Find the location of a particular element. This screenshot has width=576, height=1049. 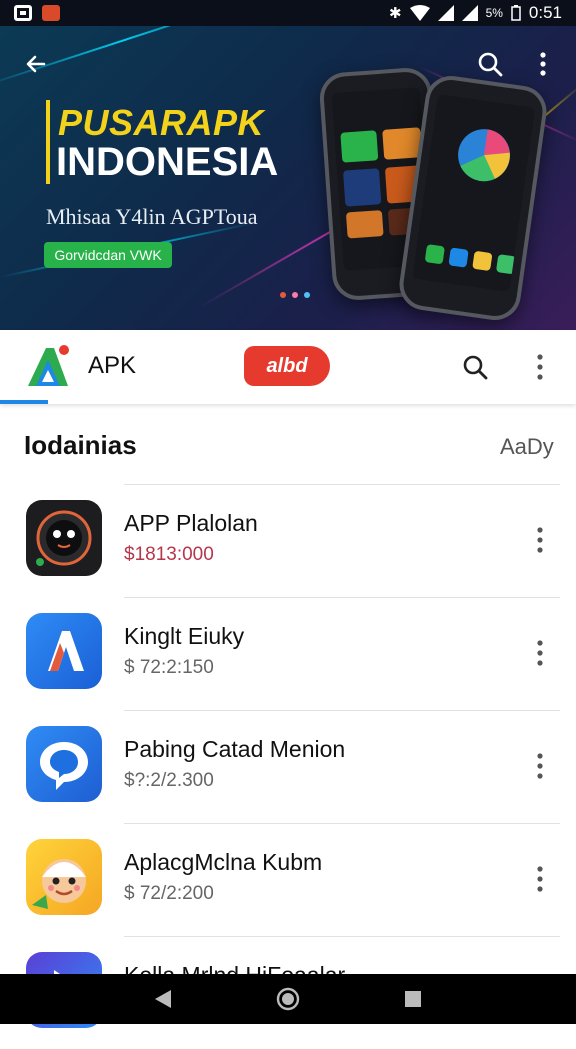

list-item: APP Plalolan $1813:000 is located at coordinates (288, 540).